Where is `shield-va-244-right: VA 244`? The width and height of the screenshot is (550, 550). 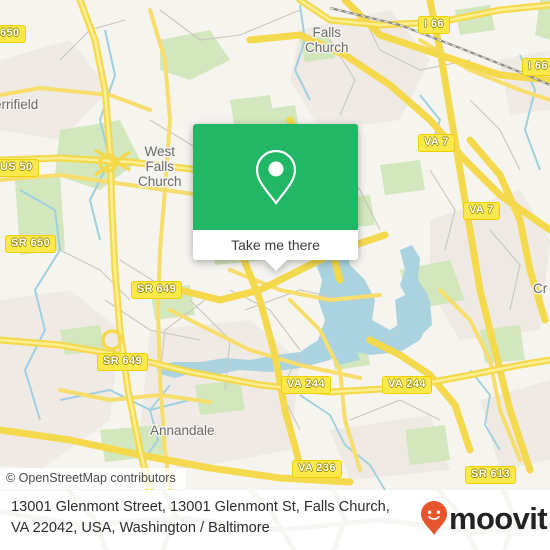 shield-va-244-right: VA 244 is located at coordinates (407, 385).